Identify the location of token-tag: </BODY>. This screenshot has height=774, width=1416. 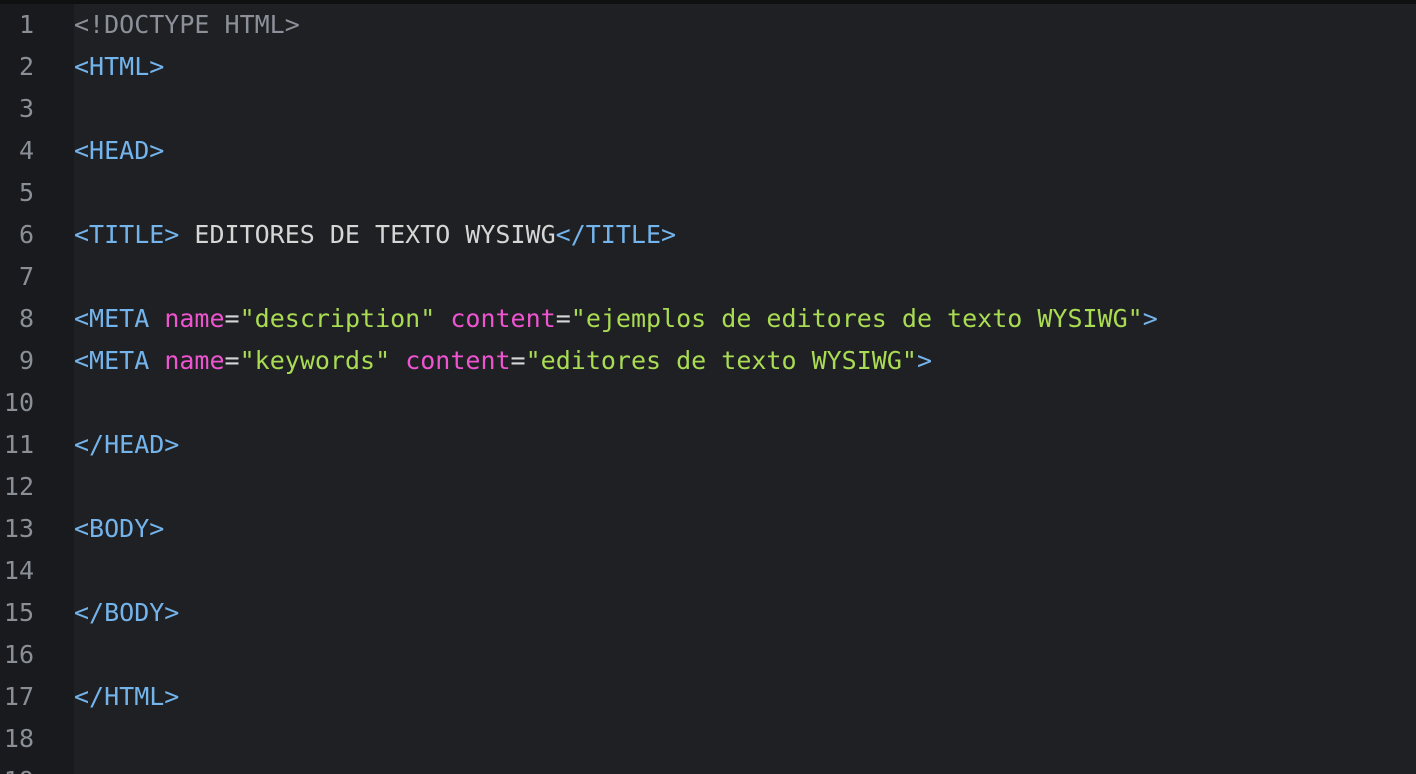
(127, 612).